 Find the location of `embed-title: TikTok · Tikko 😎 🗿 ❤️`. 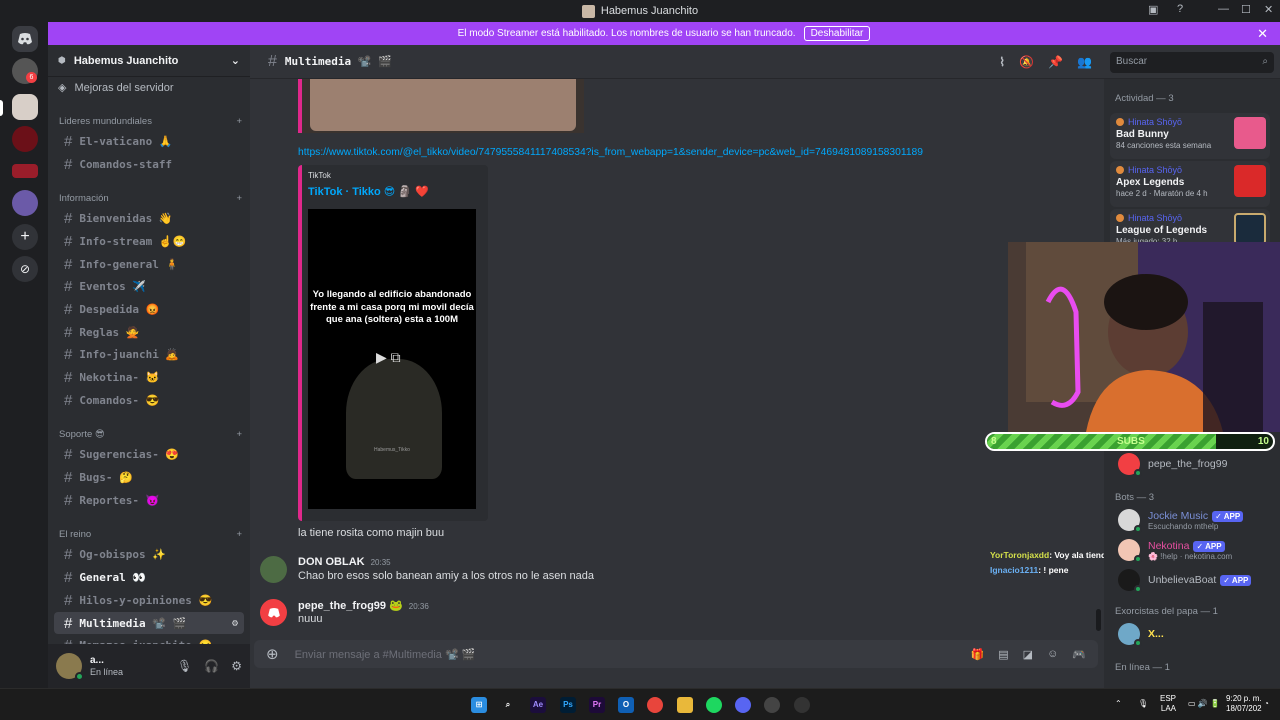

embed-title: TikTok · Tikko 😎 🗿 ❤️ is located at coordinates (368, 191).